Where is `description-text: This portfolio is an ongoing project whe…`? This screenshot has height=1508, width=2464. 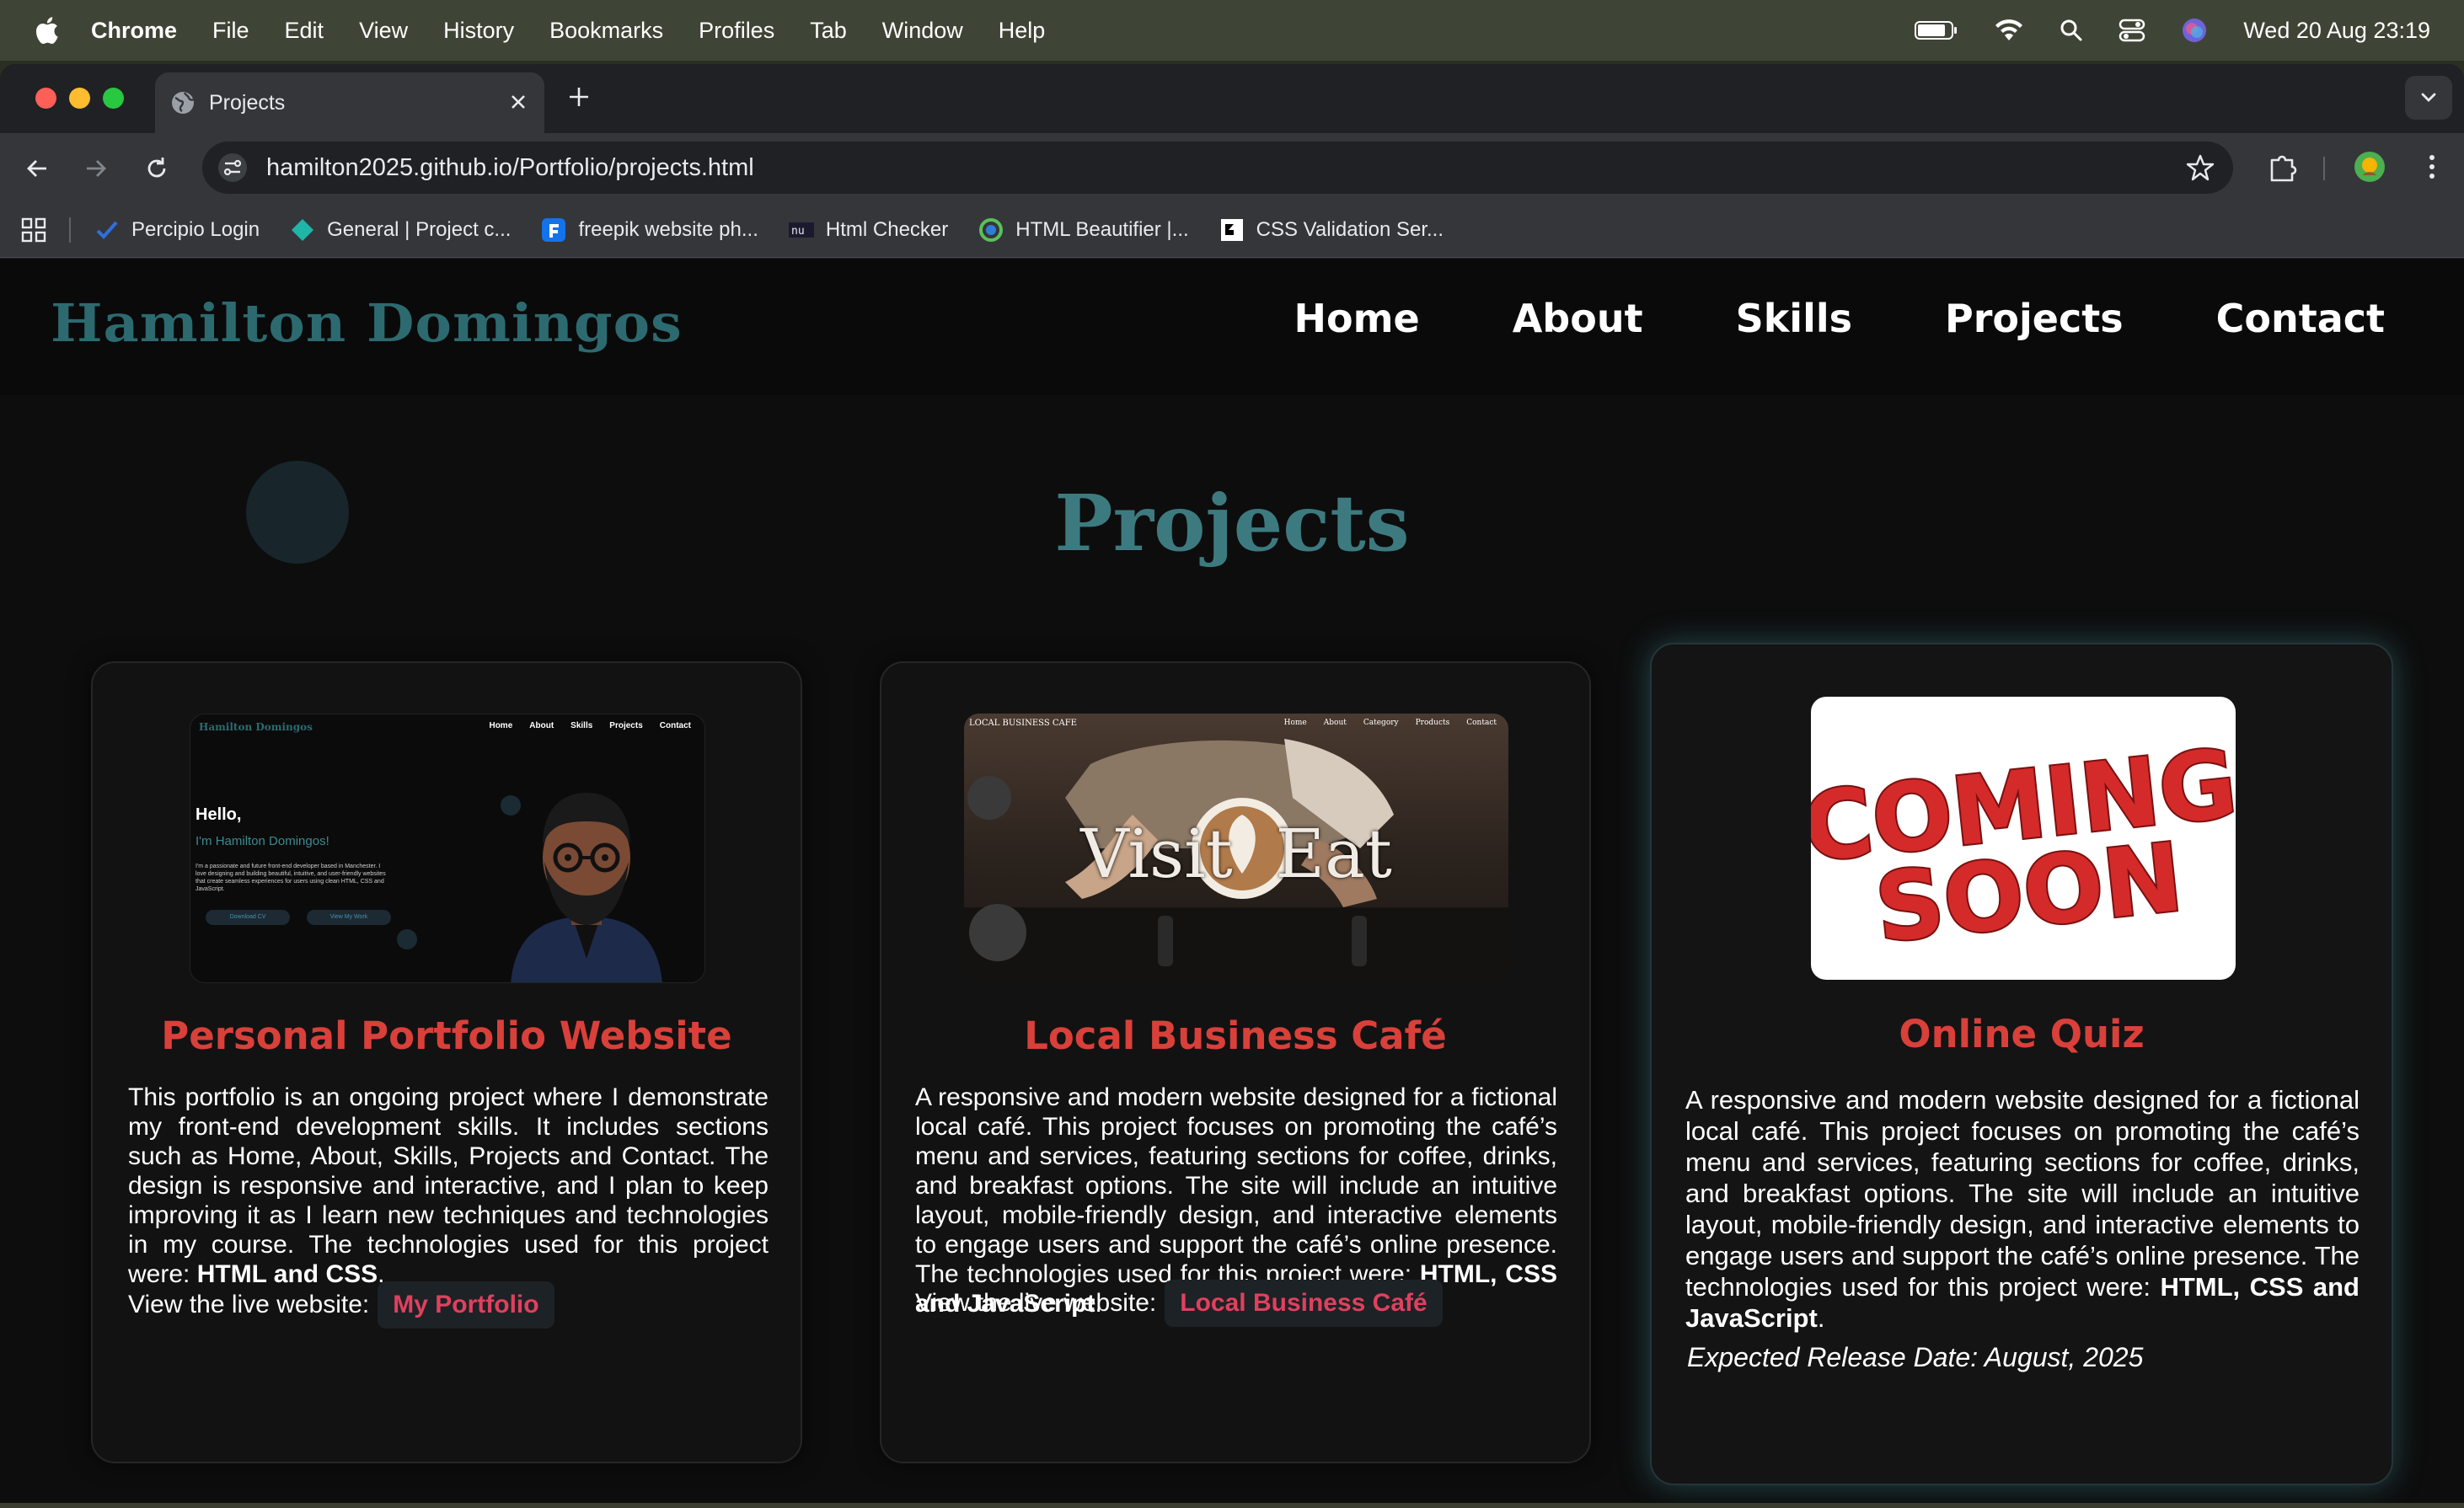 description-text: This portfolio is an ongoing project whe… is located at coordinates (448, 1186).